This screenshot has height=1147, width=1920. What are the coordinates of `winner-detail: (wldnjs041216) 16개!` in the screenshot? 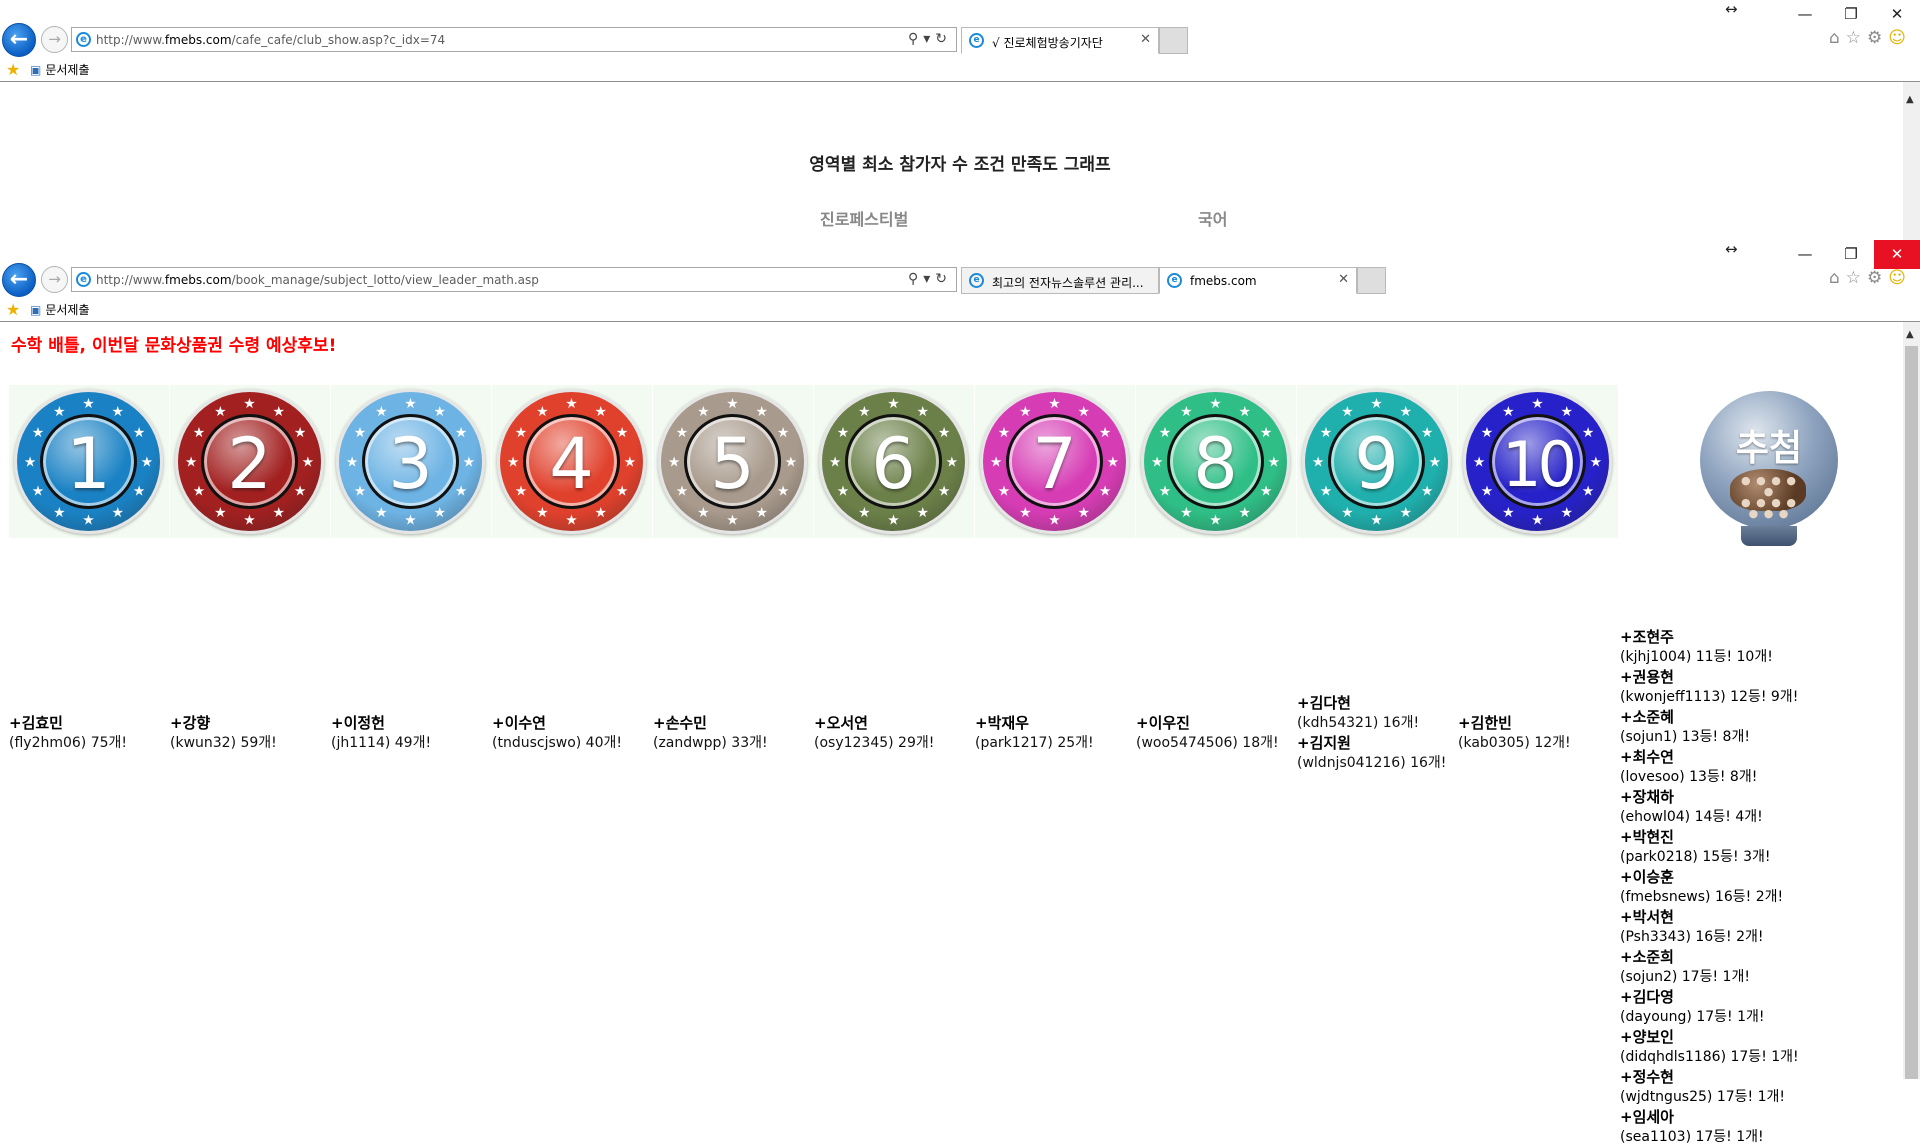 It's located at (1372, 763).